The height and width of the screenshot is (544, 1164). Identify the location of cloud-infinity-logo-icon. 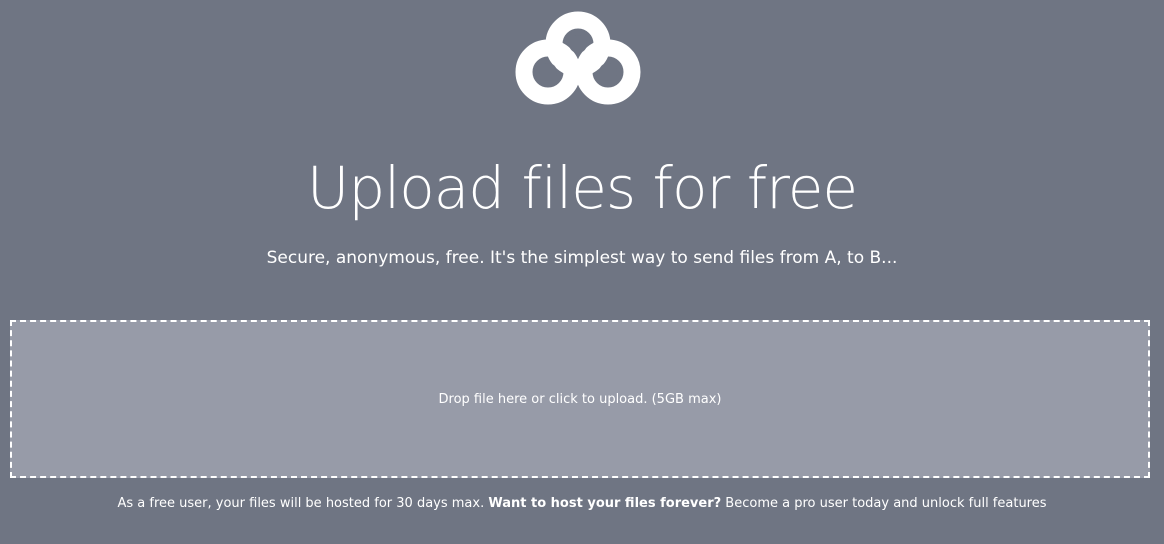
(578, 58).